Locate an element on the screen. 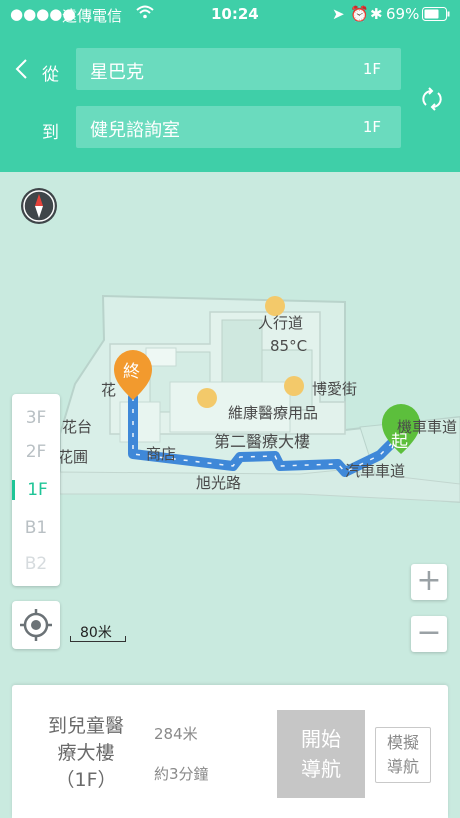 Image resolution: width=460 pixels, height=818 pixels. map-label-huatai: 花台 is located at coordinates (77, 427).